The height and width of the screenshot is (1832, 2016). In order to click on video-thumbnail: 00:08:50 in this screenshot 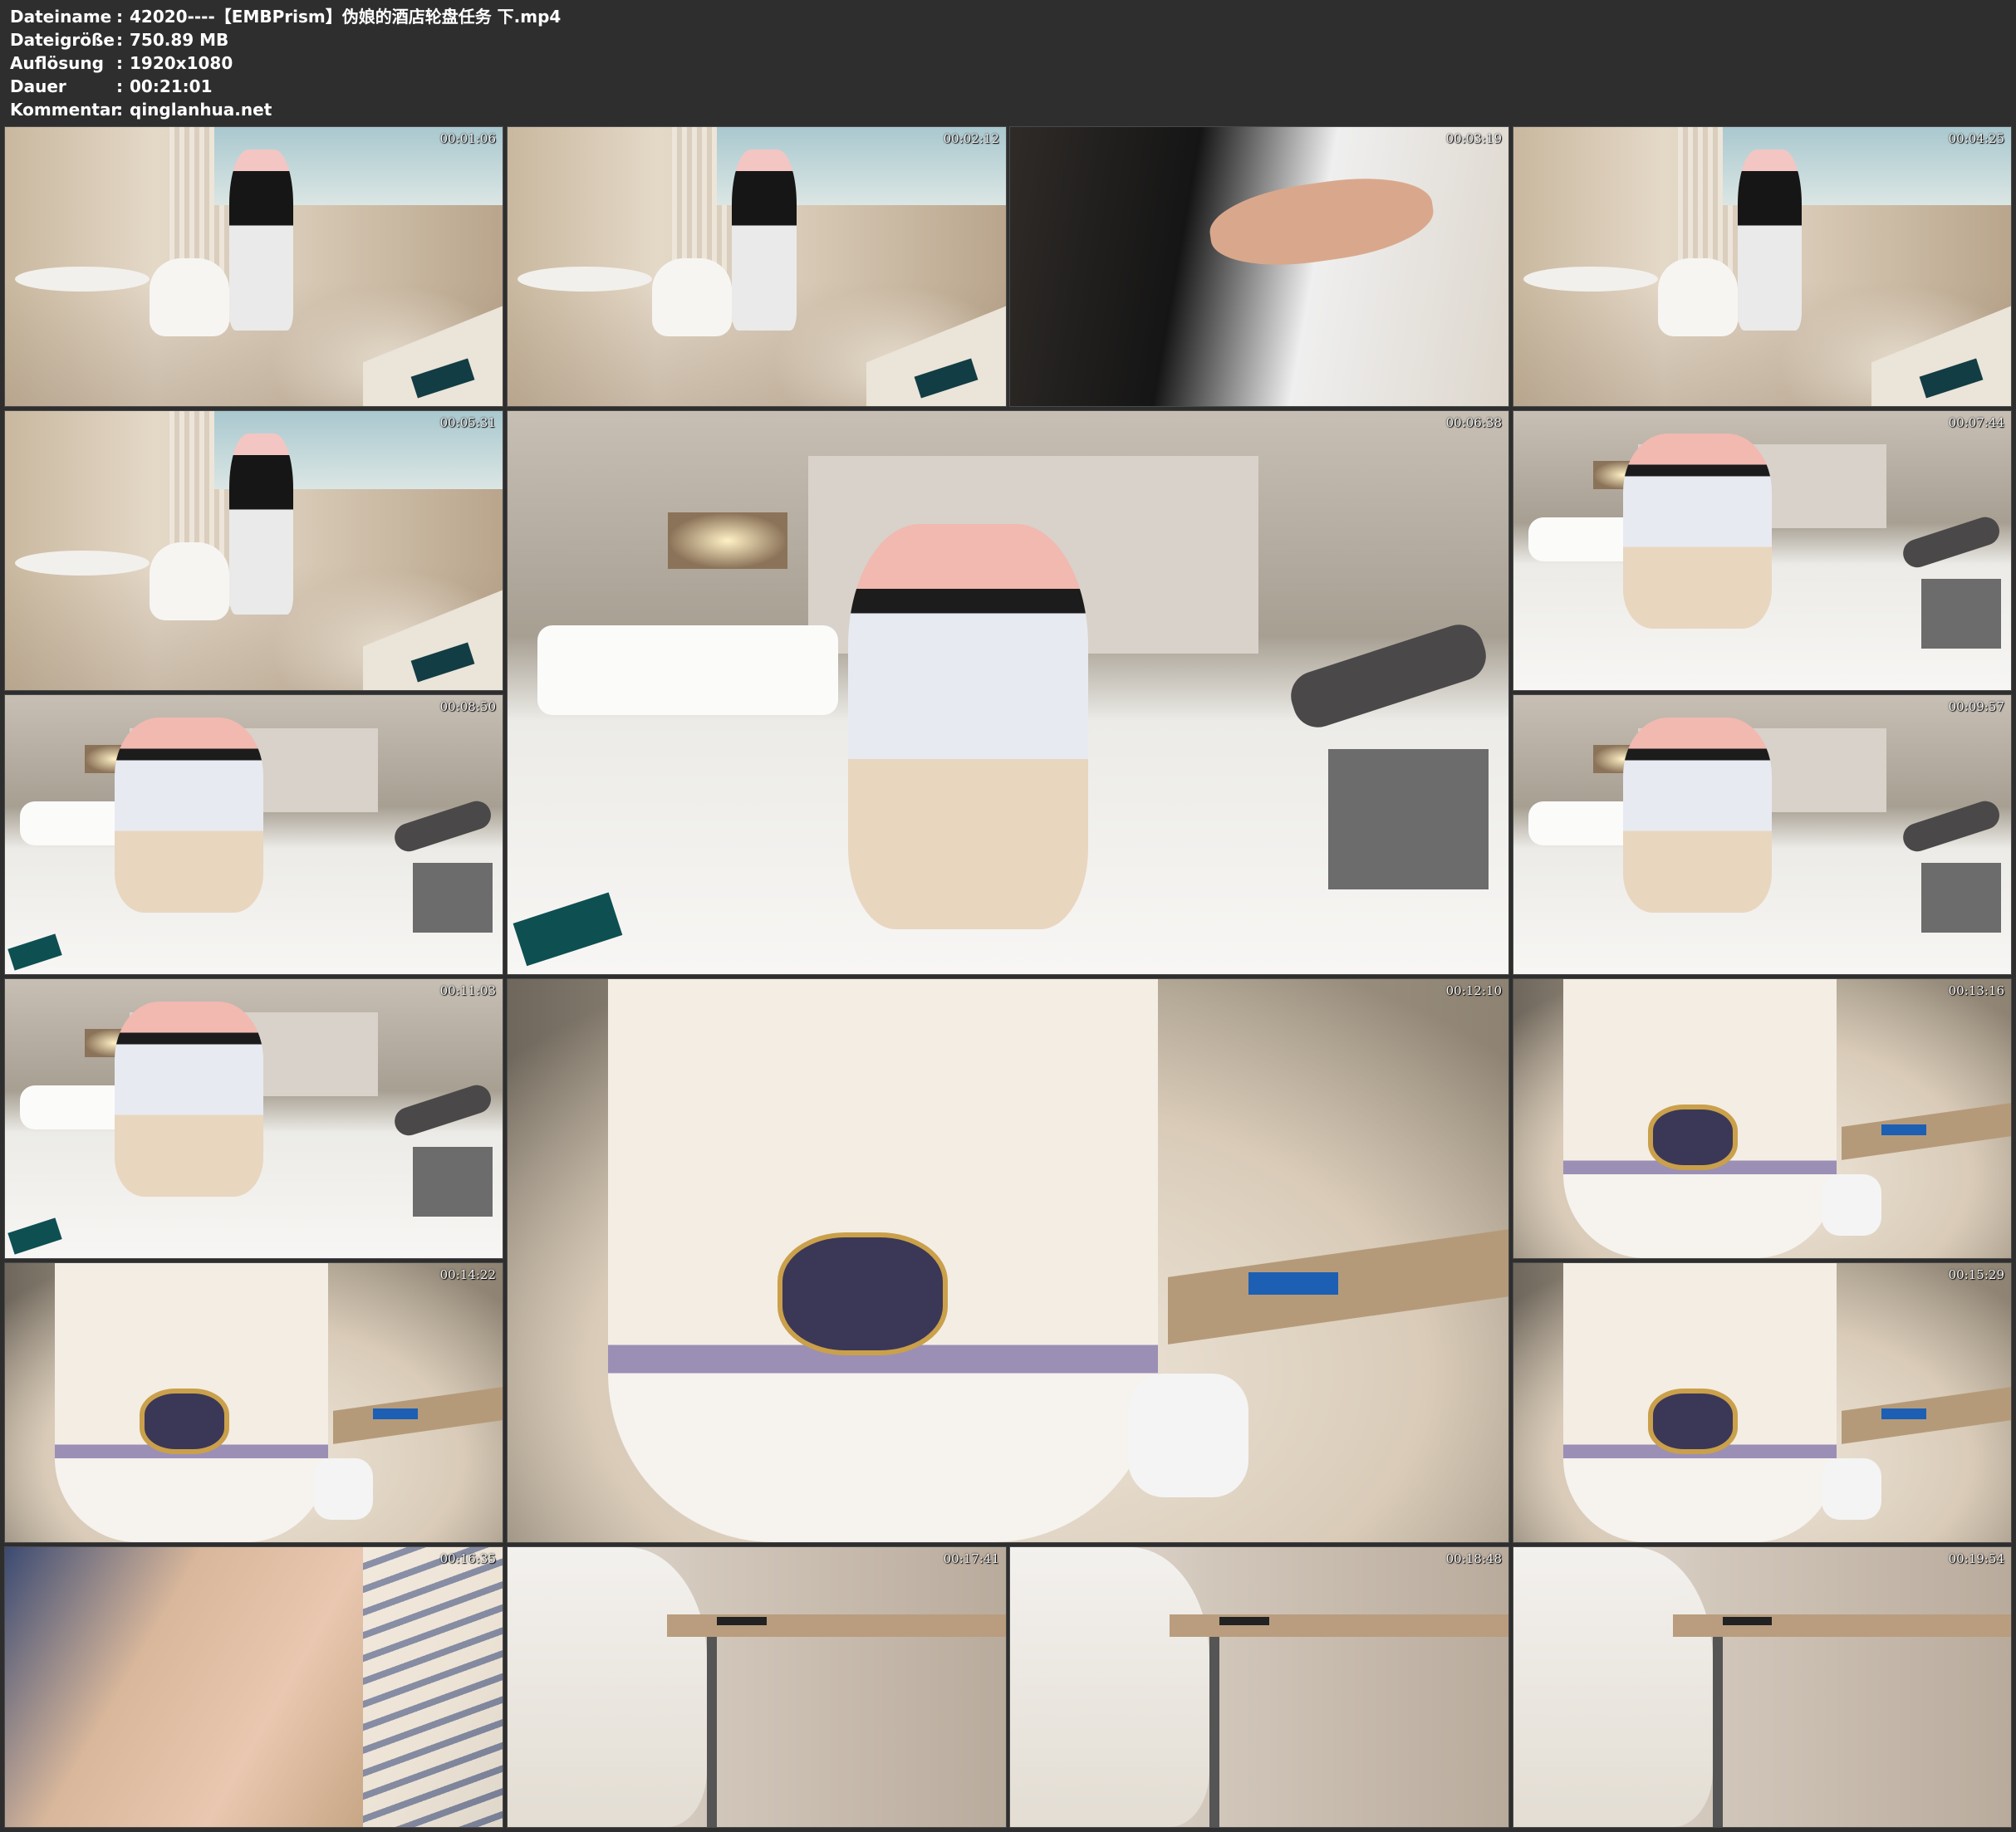, I will do `click(254, 834)`.